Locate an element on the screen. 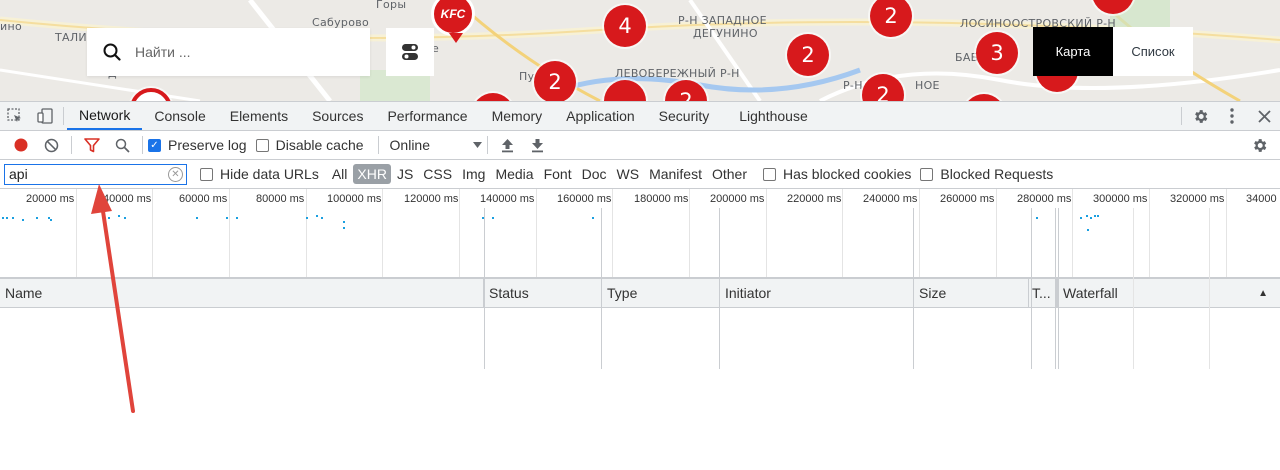 The height and width of the screenshot is (470, 1280). close-devtools-button is located at coordinates (1264, 116).